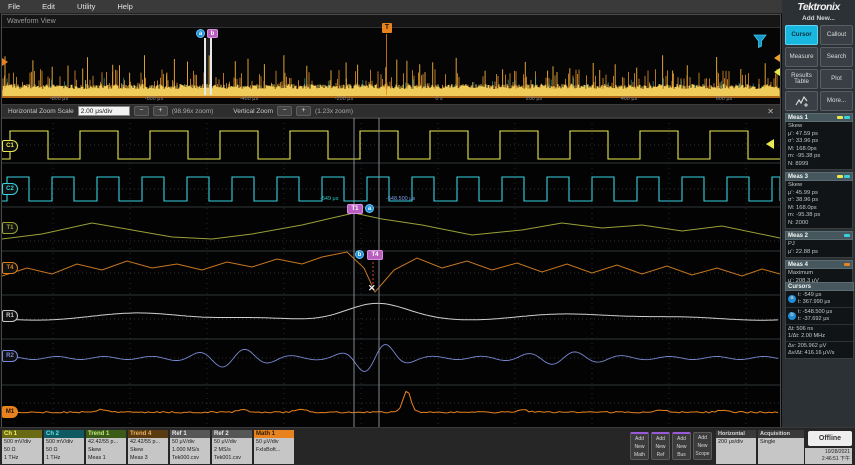 Image resolution: width=855 pixels, height=465 pixels. What do you see at coordinates (208, 66) in the screenshot?
I see `zoom-window-handle` at bounding box center [208, 66].